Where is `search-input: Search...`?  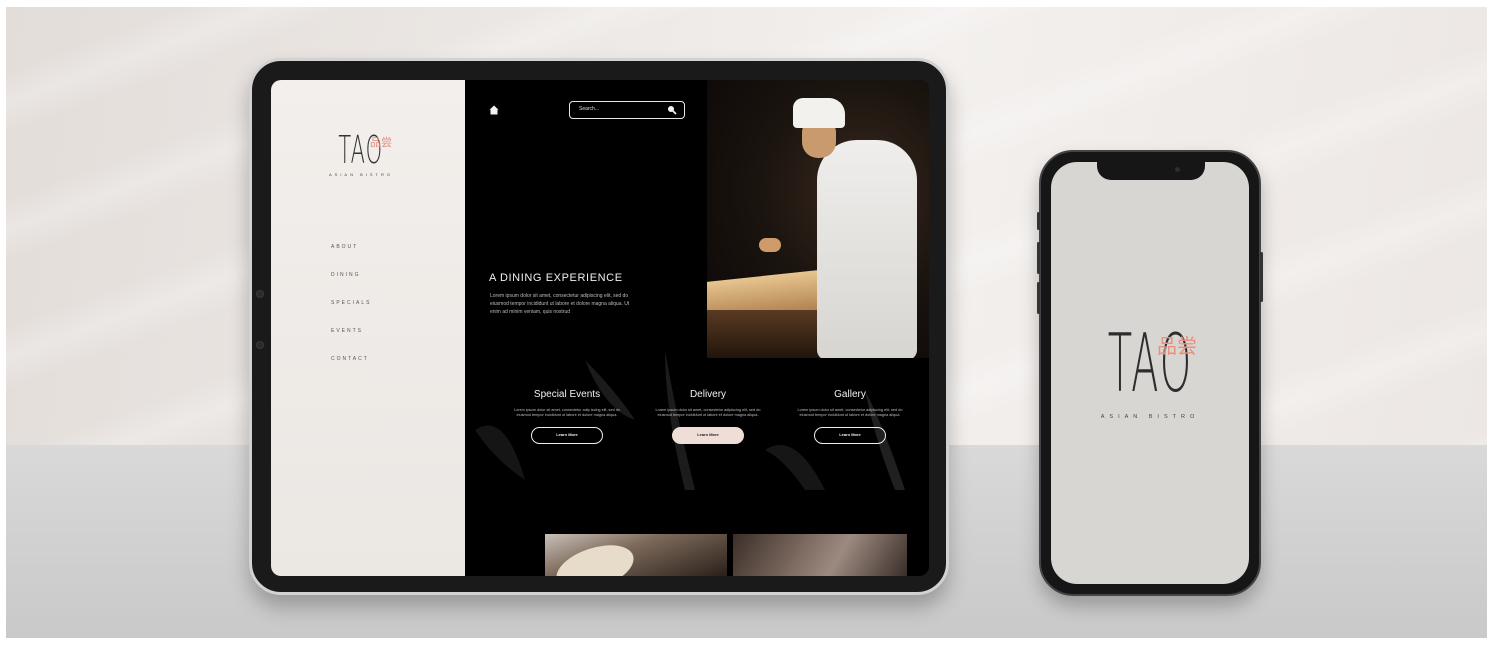
search-input: Search... is located at coordinates (627, 110).